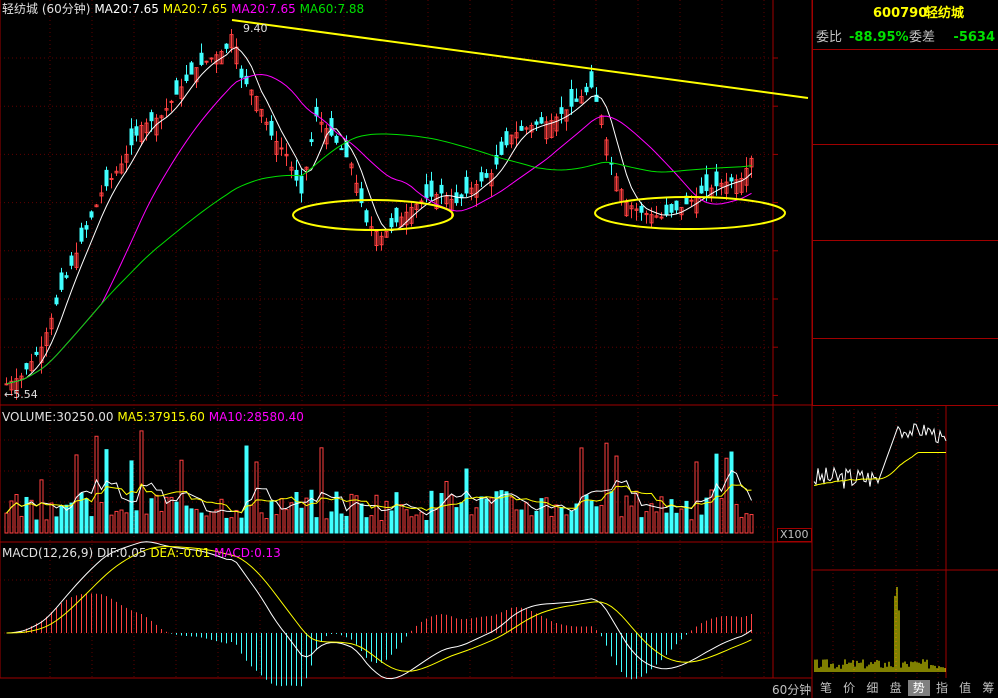 Image resolution: width=998 pixels, height=698 pixels. Describe the element at coordinates (905, 13) in the screenshot. I see `quote-title: 600790 轻纺城` at that location.